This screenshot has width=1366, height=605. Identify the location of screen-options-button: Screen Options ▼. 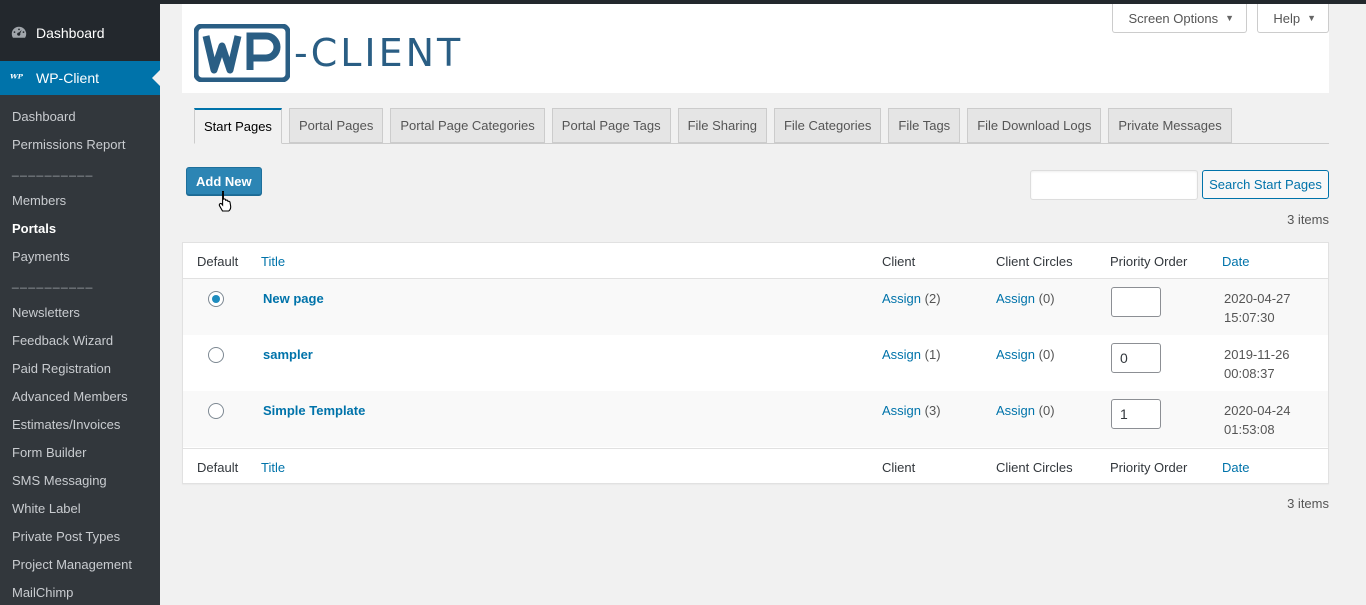
(1179, 18).